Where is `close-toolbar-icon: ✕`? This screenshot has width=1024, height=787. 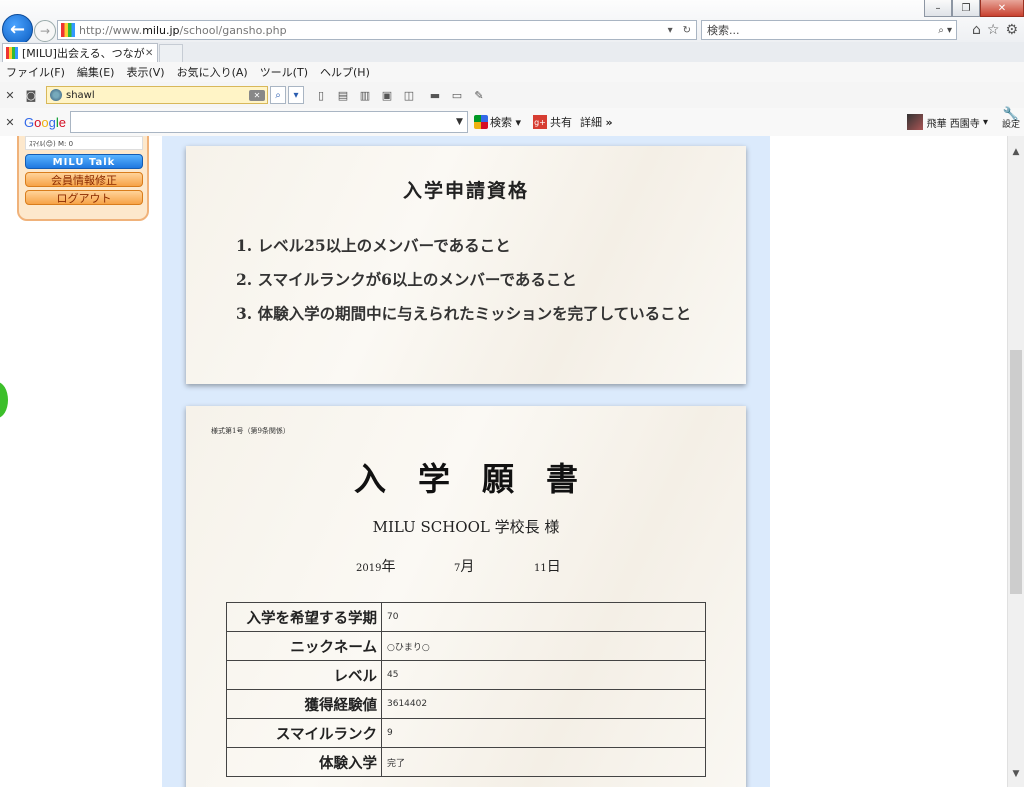
close-toolbar-icon: ✕ is located at coordinates (10, 95).